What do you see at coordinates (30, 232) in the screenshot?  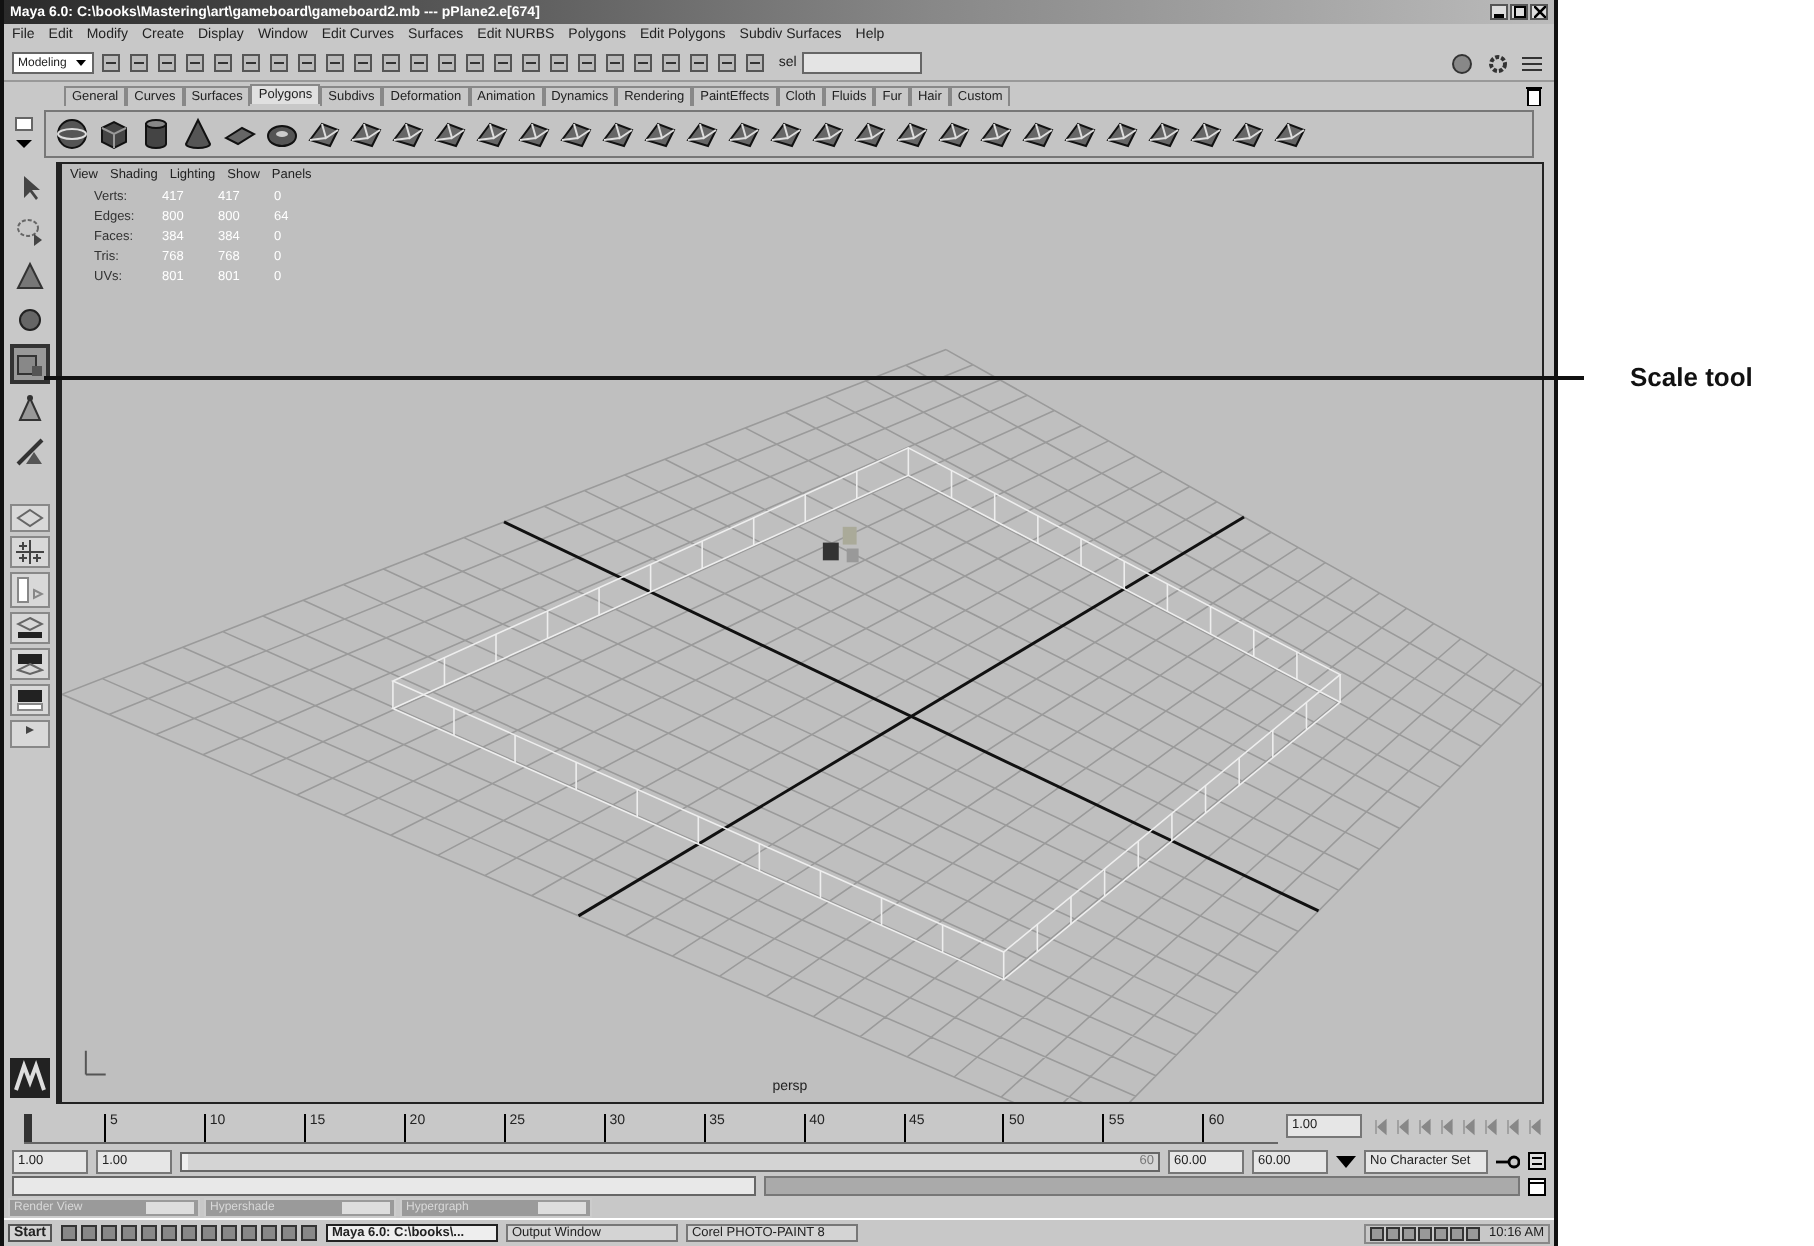 I see `lasso-icon` at bounding box center [30, 232].